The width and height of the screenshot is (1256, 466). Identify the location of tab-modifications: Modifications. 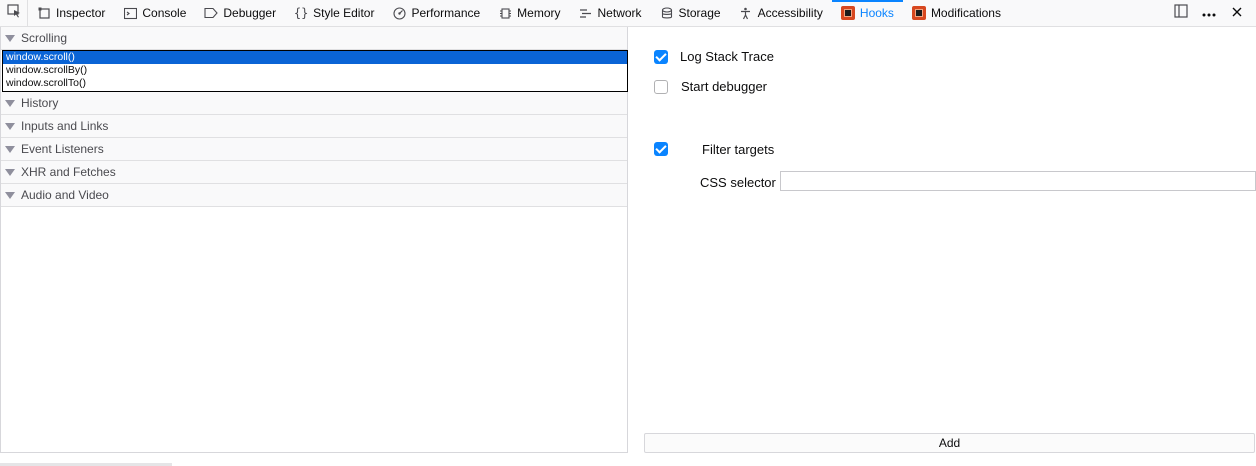
(956, 13).